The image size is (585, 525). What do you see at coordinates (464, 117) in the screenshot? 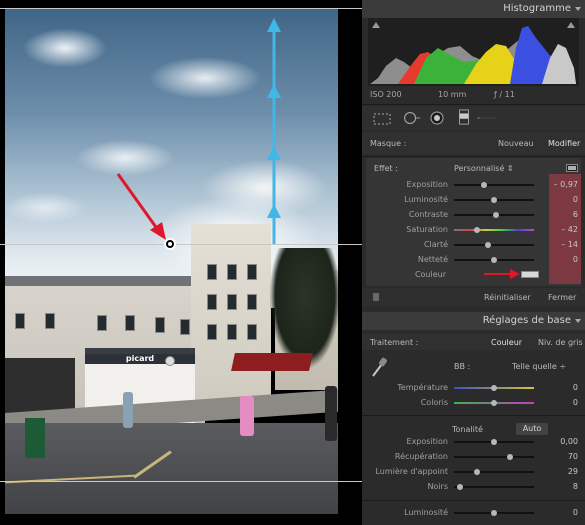
I see `graduated-filter-icon` at bounding box center [464, 117].